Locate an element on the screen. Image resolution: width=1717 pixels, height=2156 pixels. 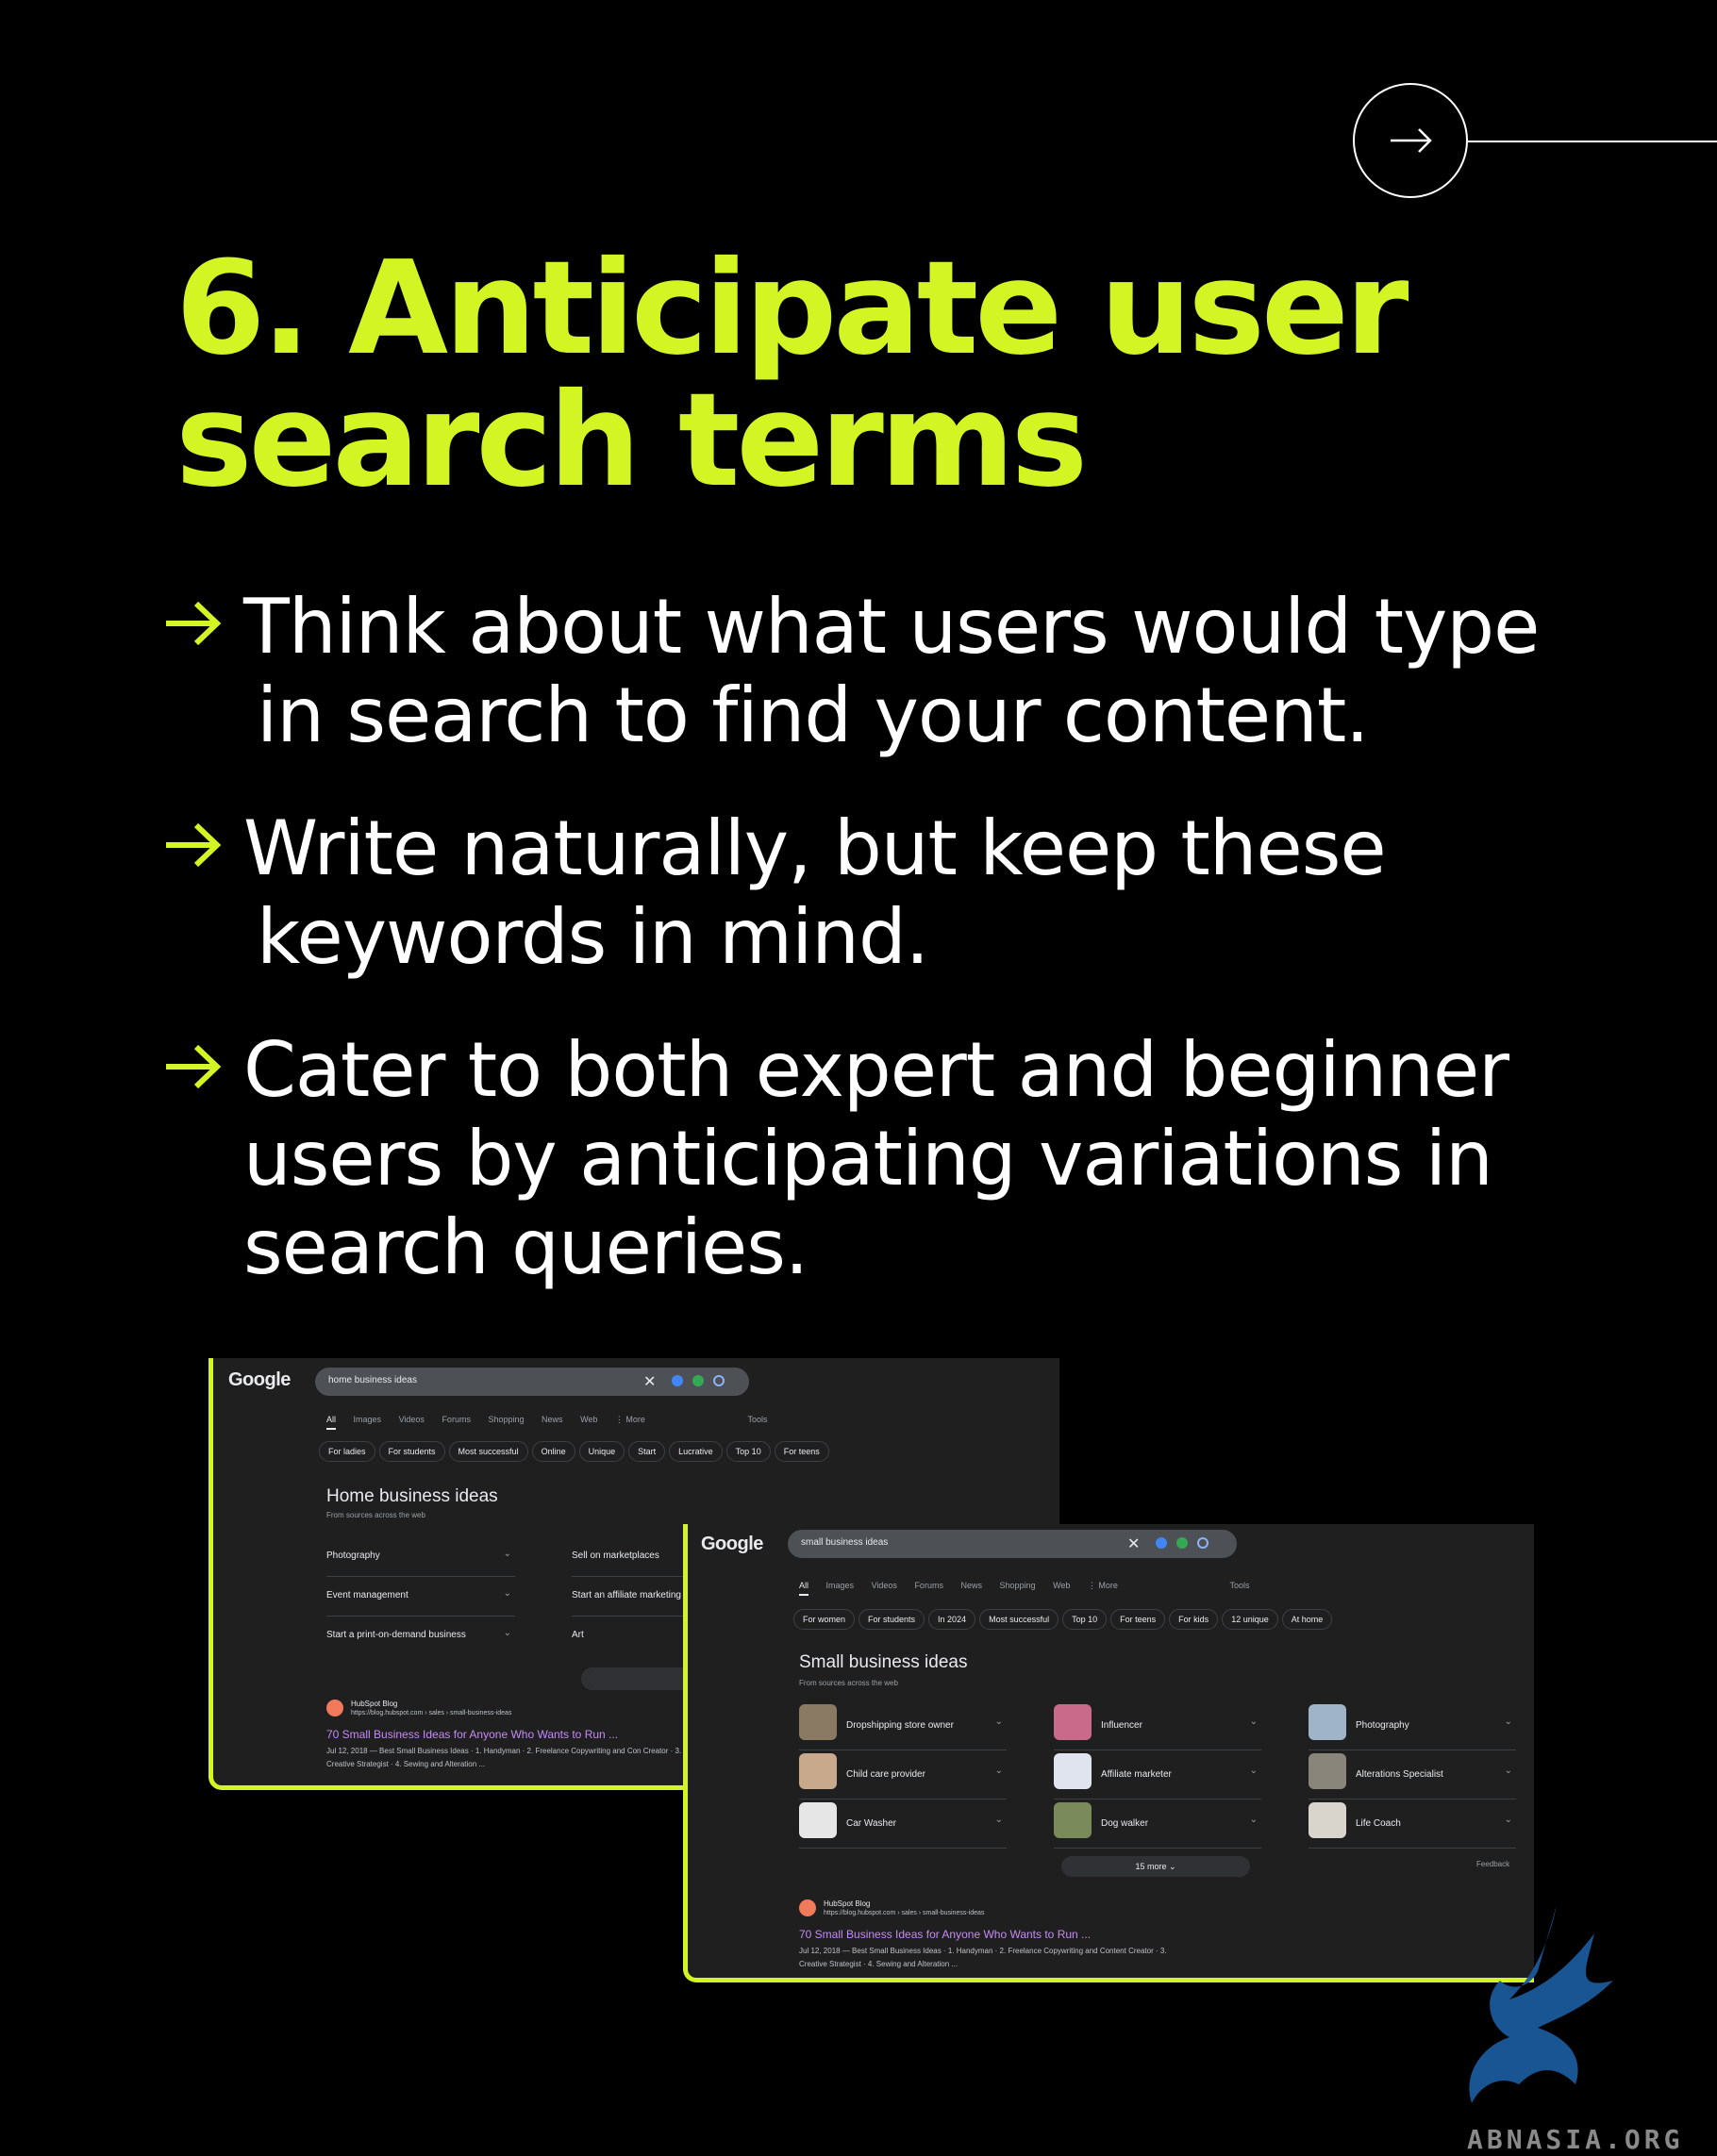
idea-label: Photography is located at coordinates (1382, 1726).